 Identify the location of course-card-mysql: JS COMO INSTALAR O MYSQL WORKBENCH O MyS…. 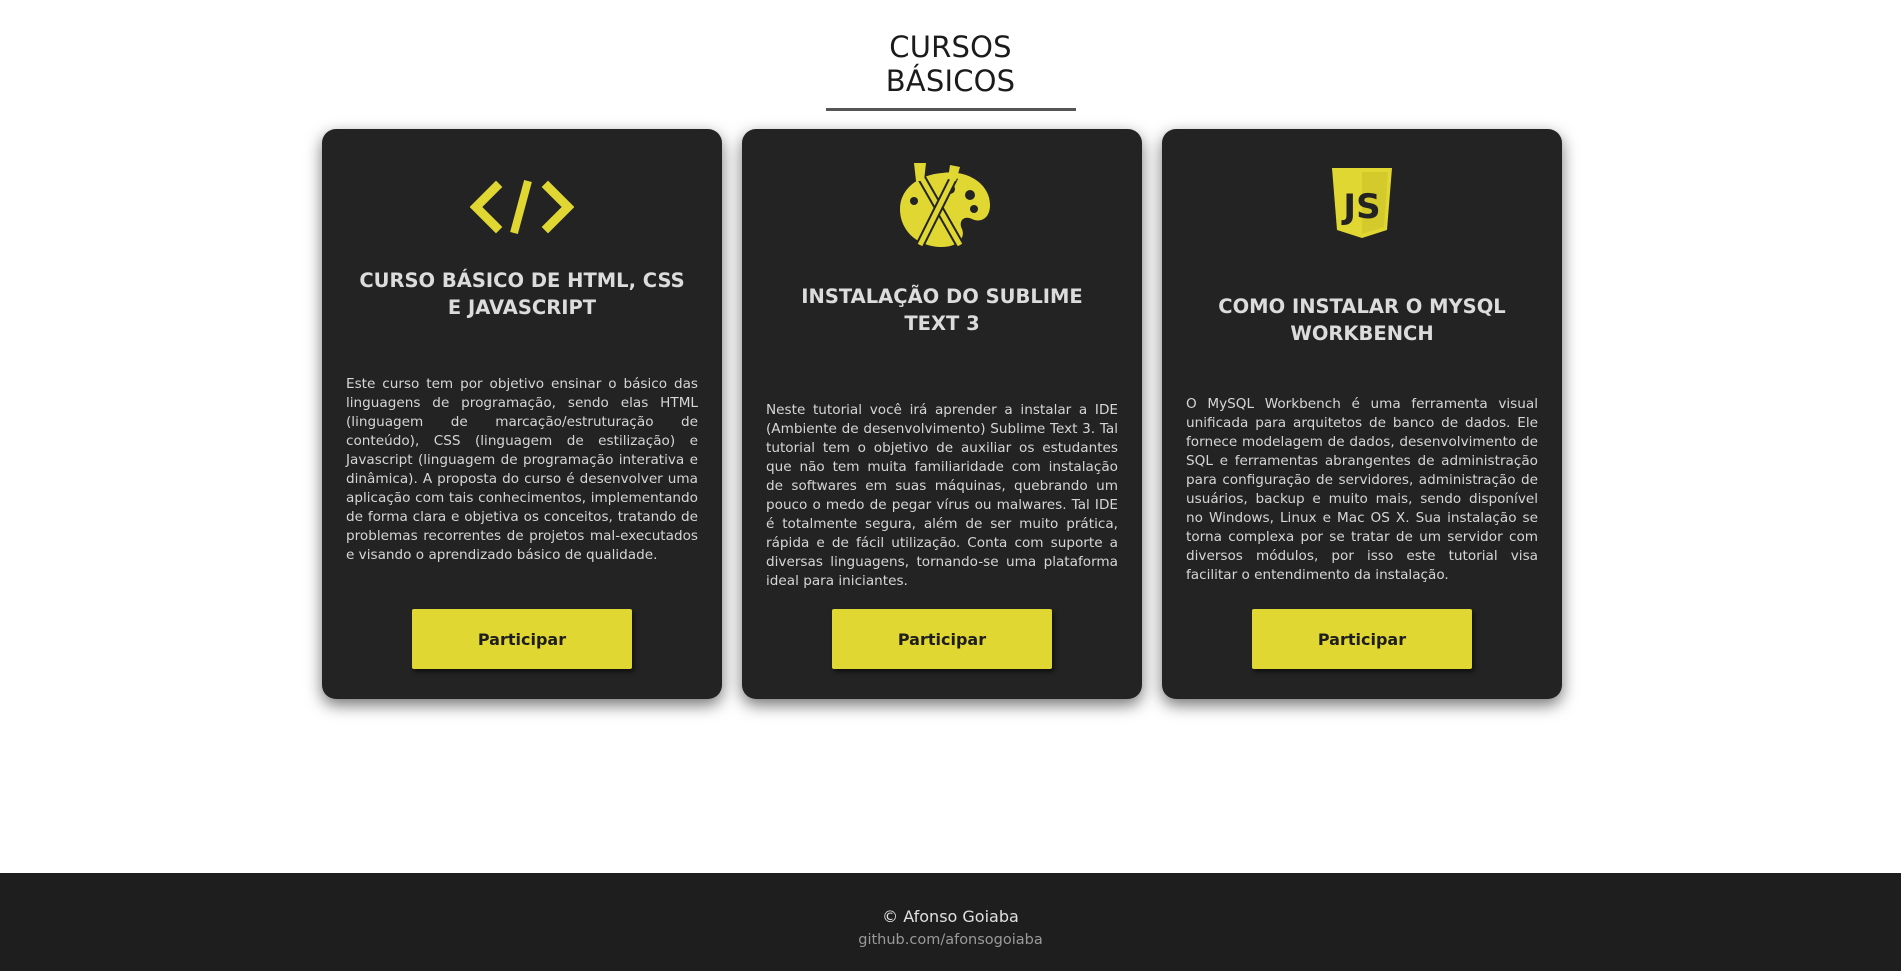
(1362, 414).